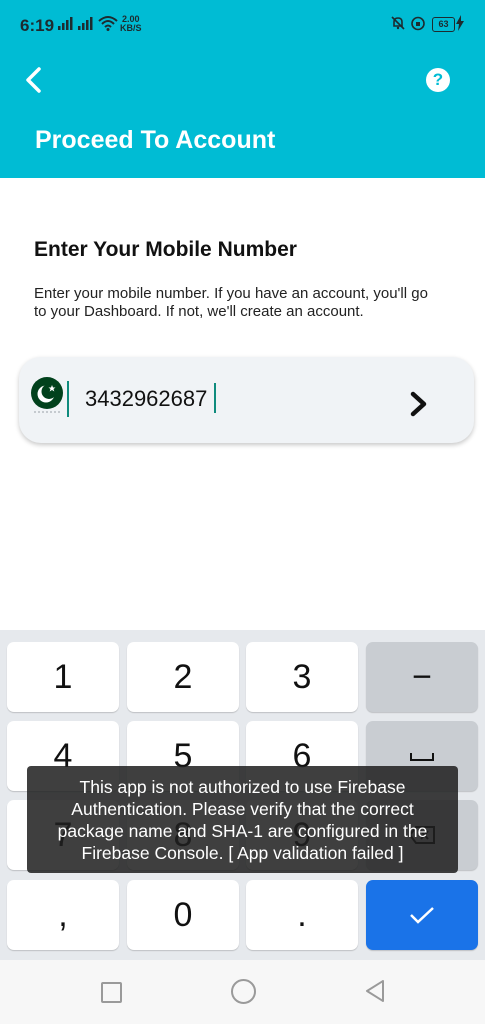  What do you see at coordinates (422, 677) in the screenshot?
I see `key-minus: −` at bounding box center [422, 677].